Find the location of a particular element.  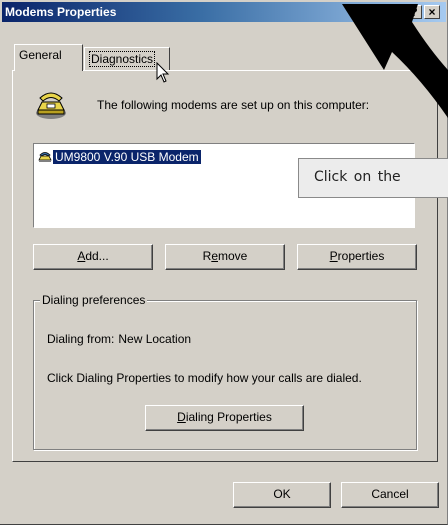

modem-name: UM9800 V.90 USB Modem is located at coordinates (127, 157).